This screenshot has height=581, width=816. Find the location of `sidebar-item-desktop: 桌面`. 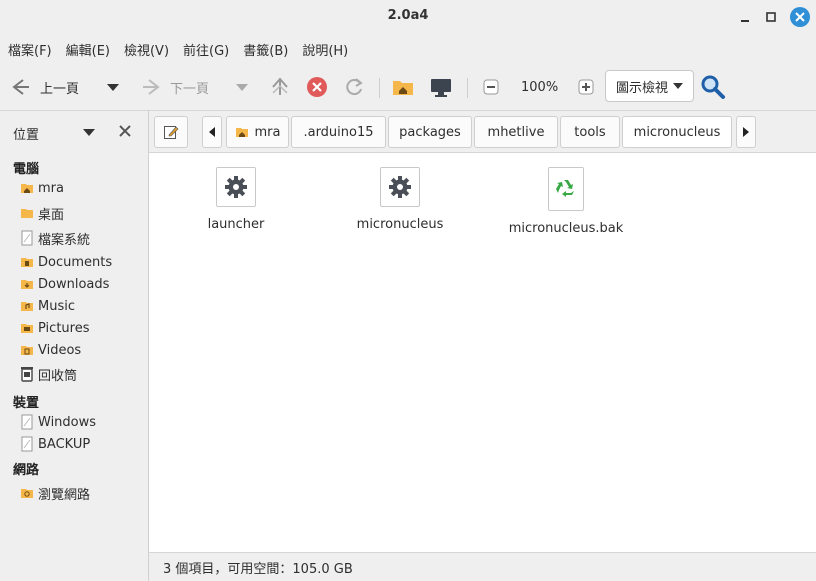

sidebar-item-desktop: 桌面 is located at coordinates (42, 213).